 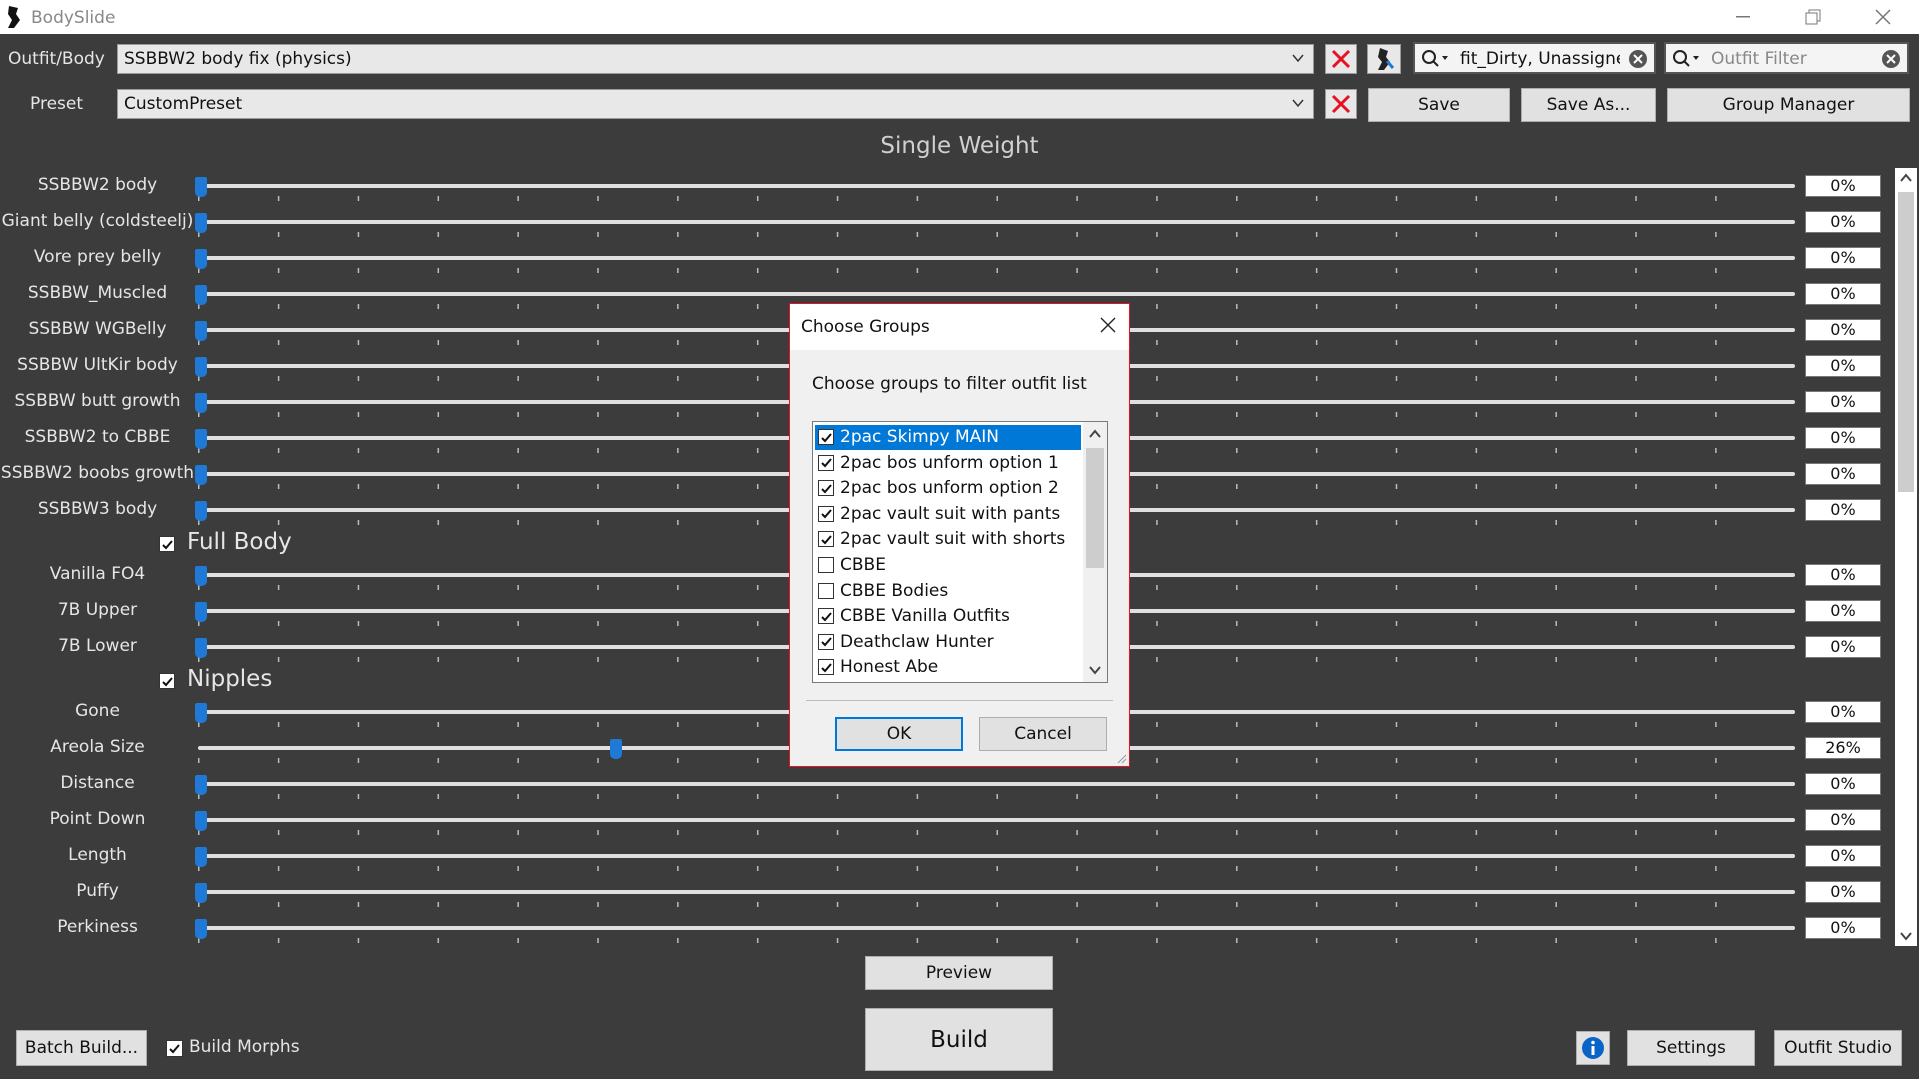 I want to click on minimize-button, so click(x=1743, y=17).